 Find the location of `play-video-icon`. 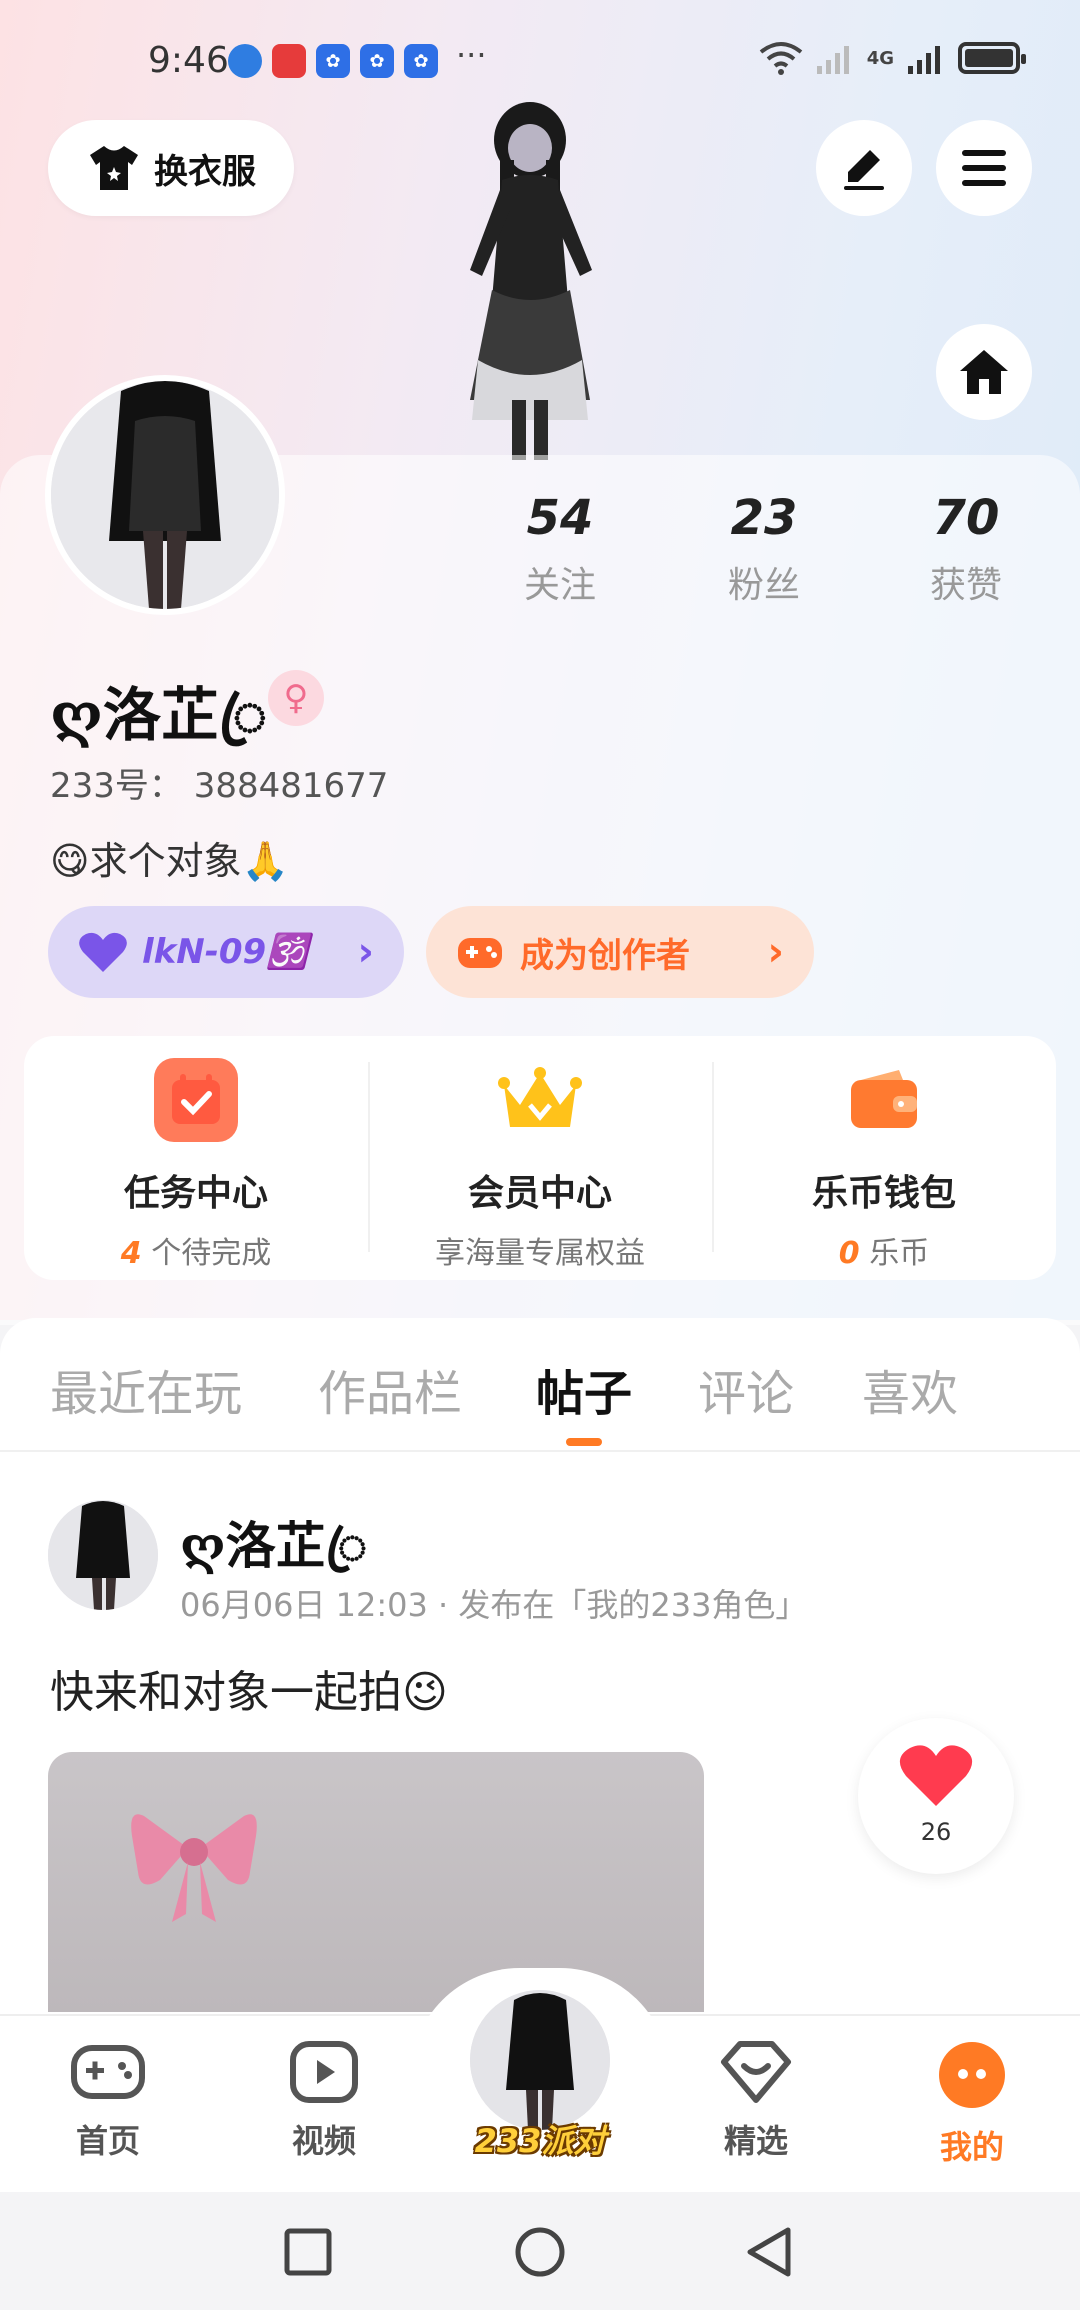

play-video-icon is located at coordinates (324, 2072).